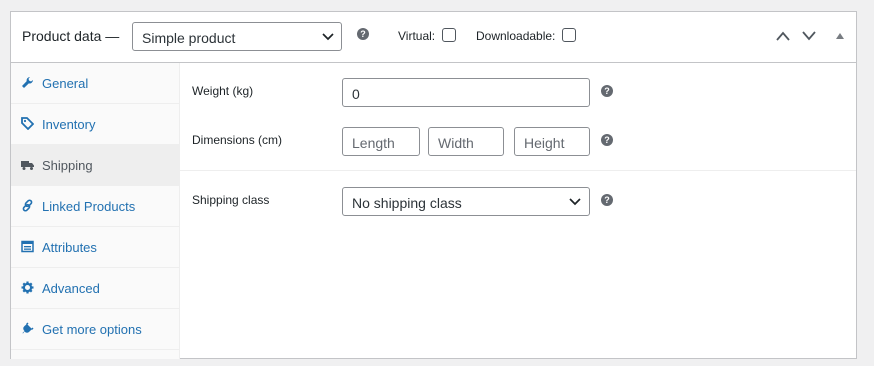 This screenshot has width=874, height=366. I want to click on dimensions-label: Dimensions (cm), so click(237, 140).